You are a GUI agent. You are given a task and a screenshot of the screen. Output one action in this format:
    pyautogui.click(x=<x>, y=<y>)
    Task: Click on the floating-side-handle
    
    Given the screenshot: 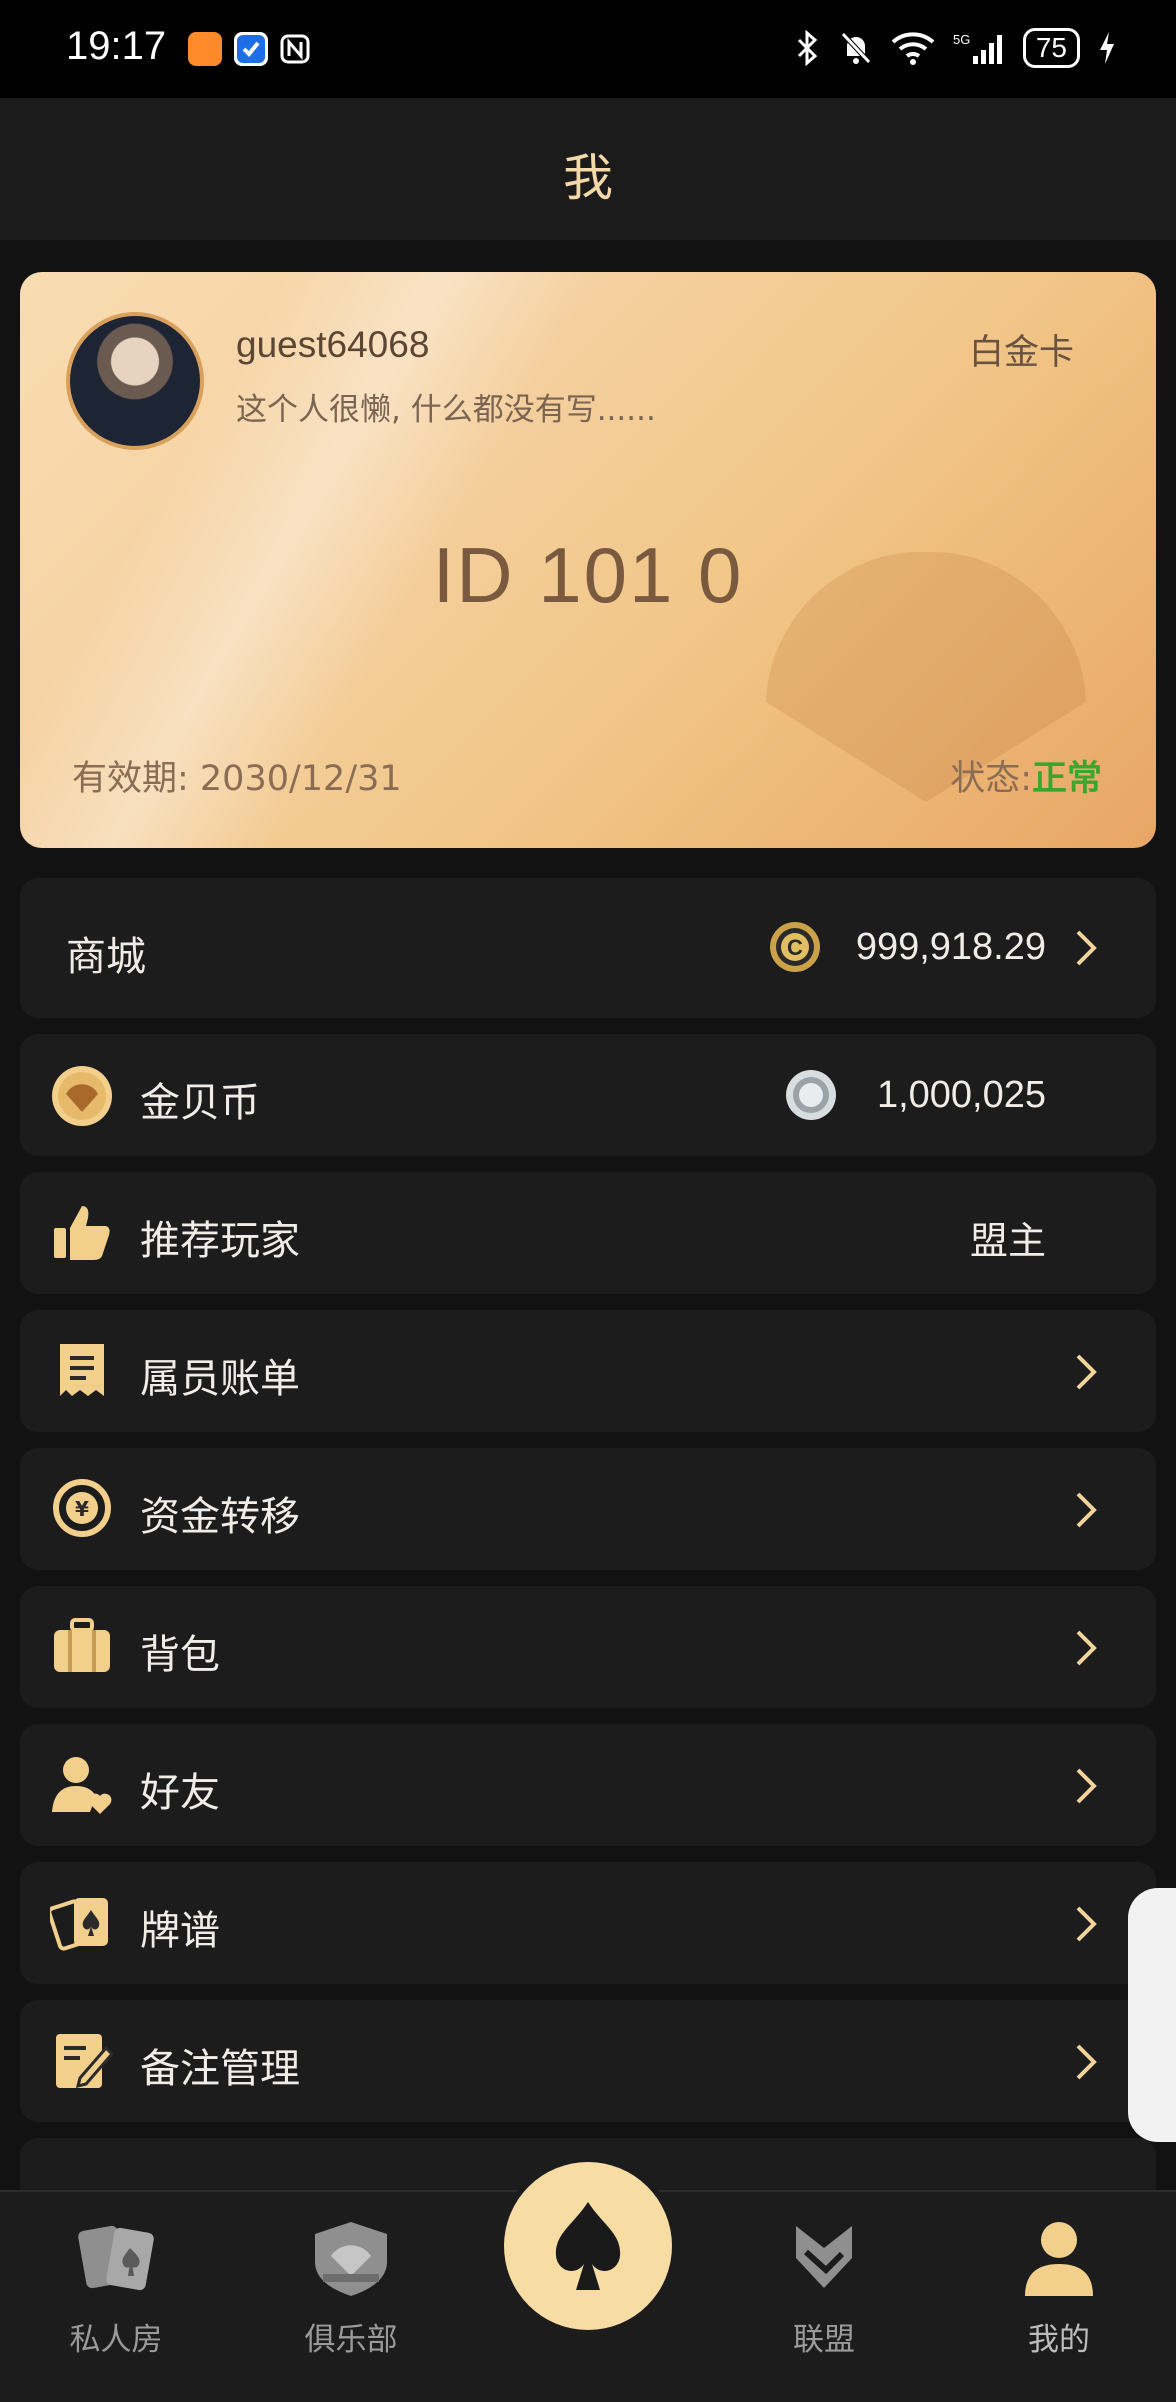 What is the action you would take?
    pyautogui.click(x=1152, y=2015)
    